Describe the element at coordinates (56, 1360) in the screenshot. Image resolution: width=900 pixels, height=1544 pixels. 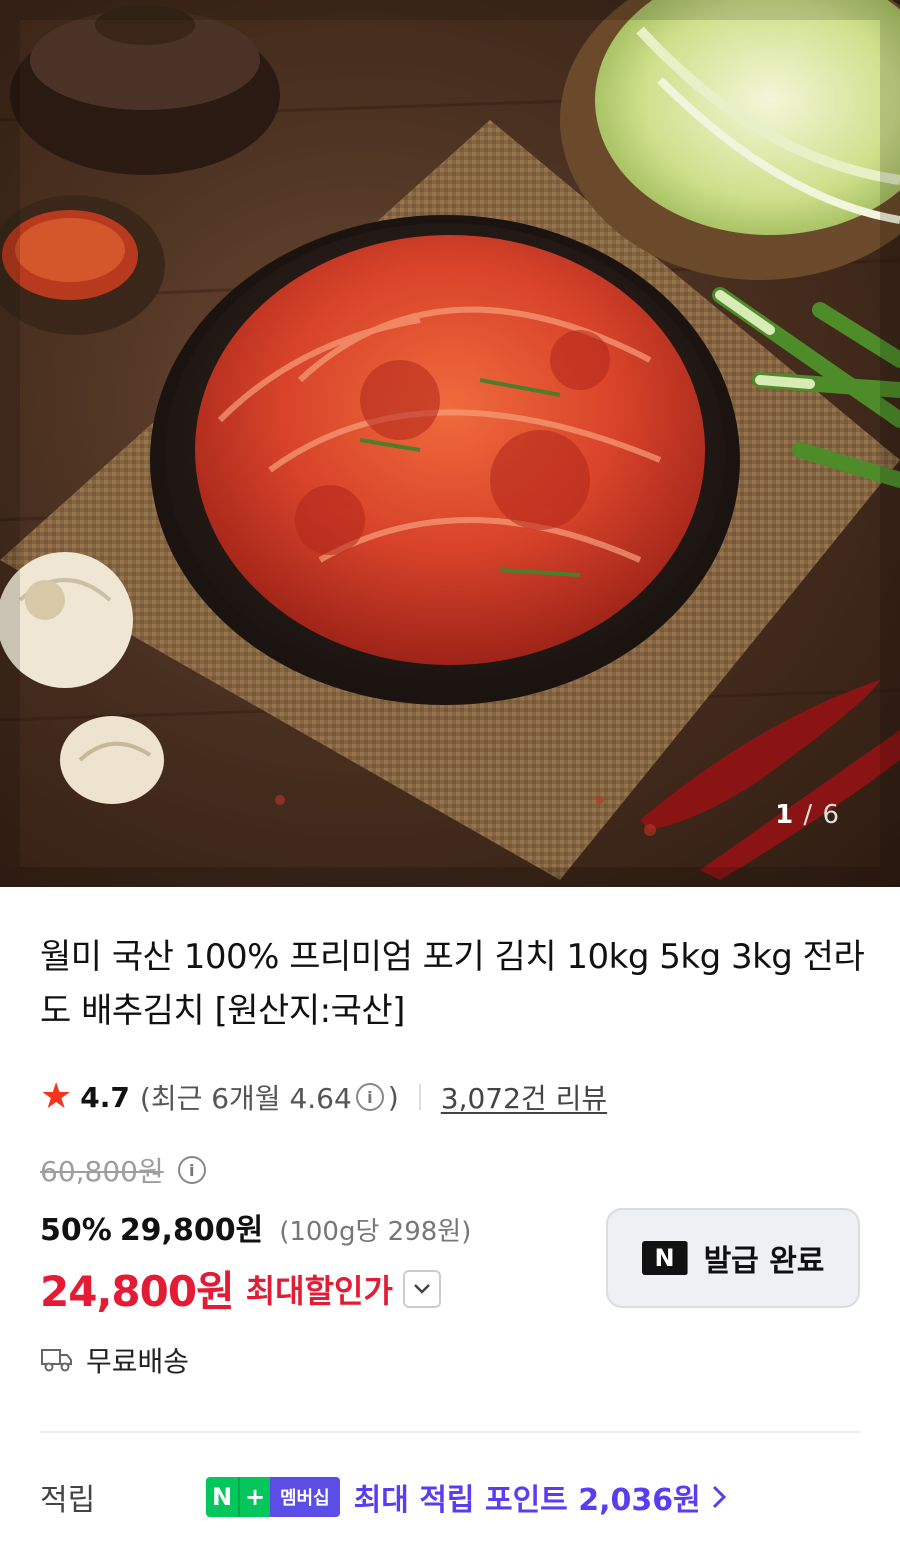
I see `truck-icon` at that location.